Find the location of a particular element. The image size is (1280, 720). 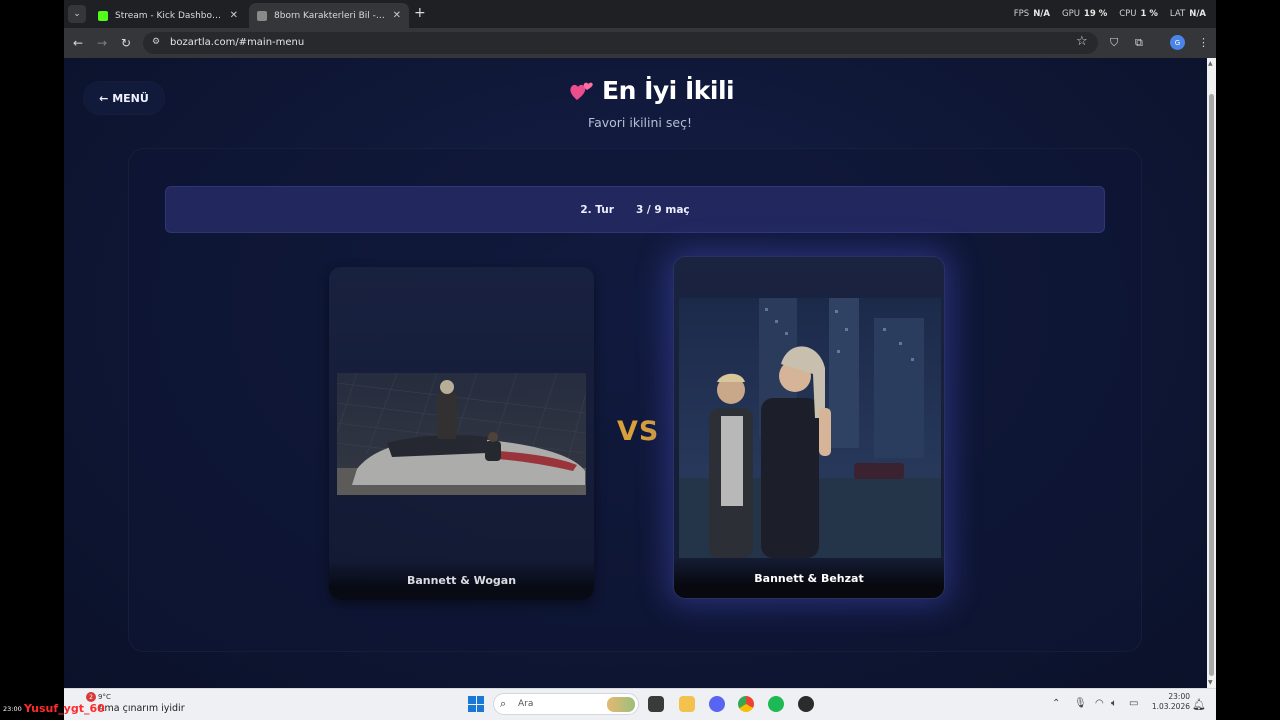

match-counter: 3 / 9 maç is located at coordinates (662, 209).